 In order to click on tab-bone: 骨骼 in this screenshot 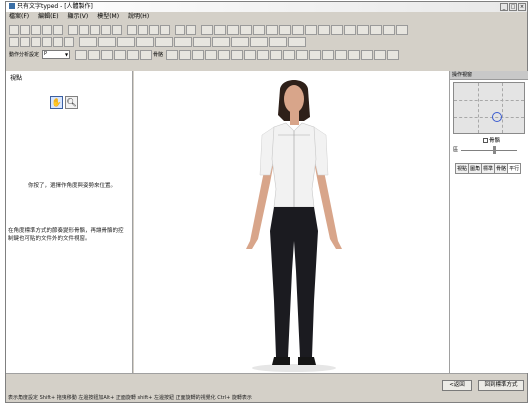, I will do `click(501, 168)`.